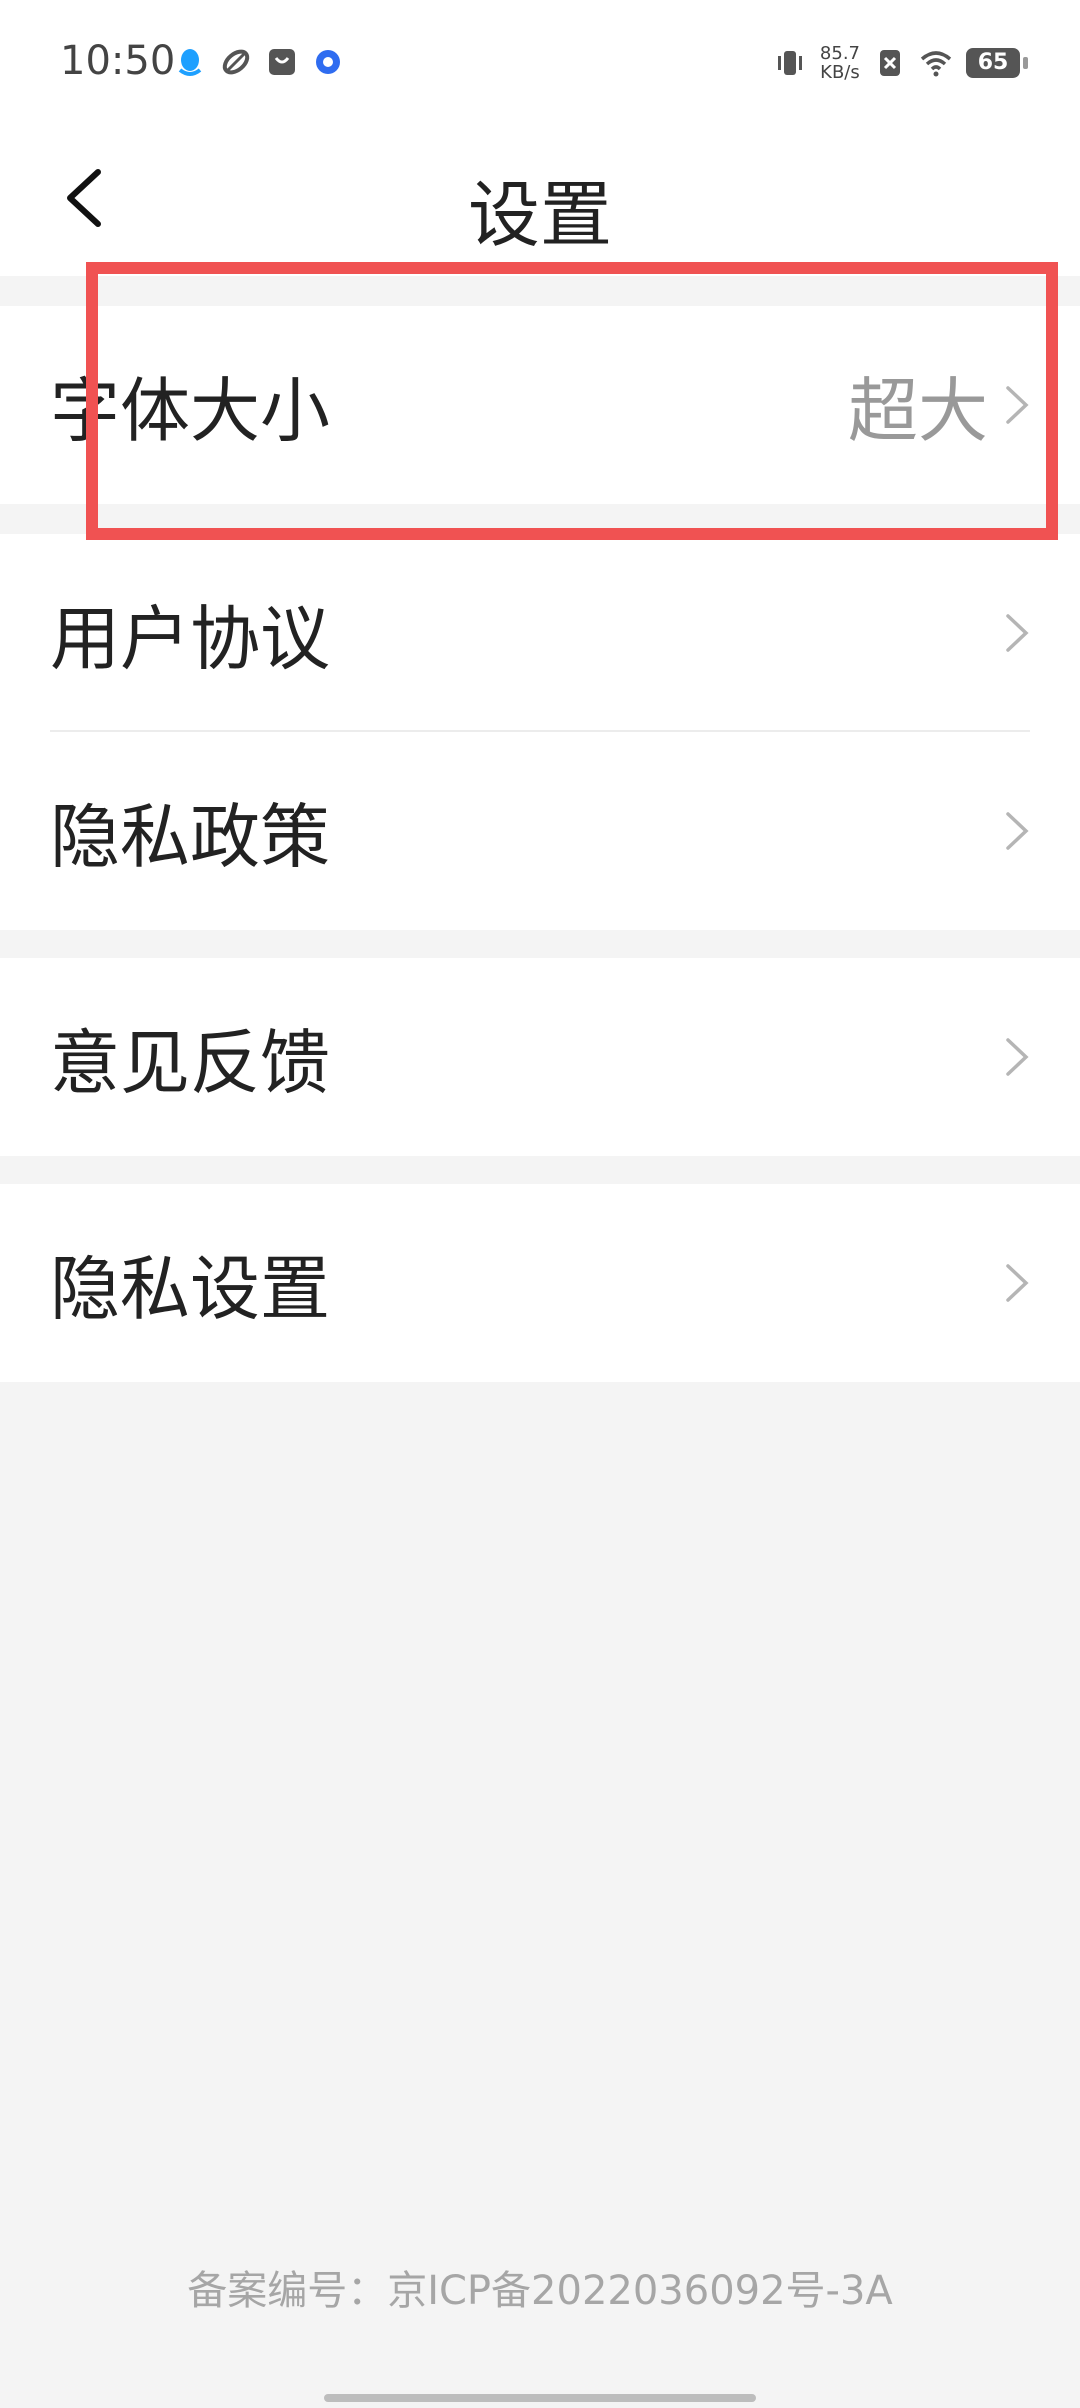  What do you see at coordinates (236, 62) in the screenshot?
I see `app-leaf-icon` at bounding box center [236, 62].